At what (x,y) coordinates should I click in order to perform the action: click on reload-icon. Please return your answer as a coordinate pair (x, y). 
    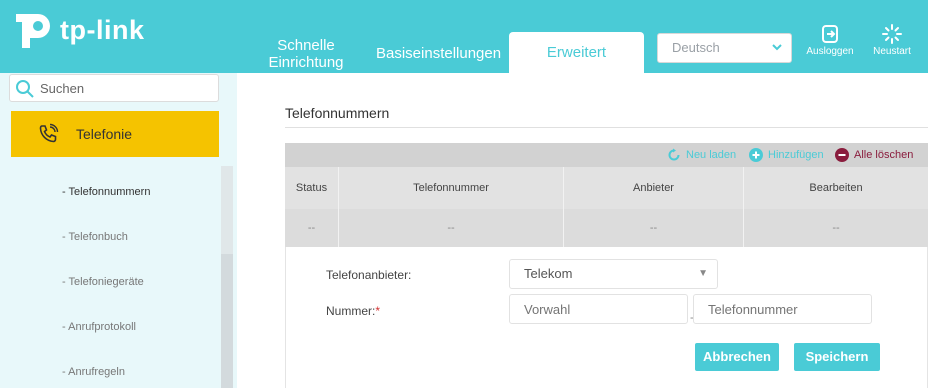
    Looking at the image, I should click on (674, 154).